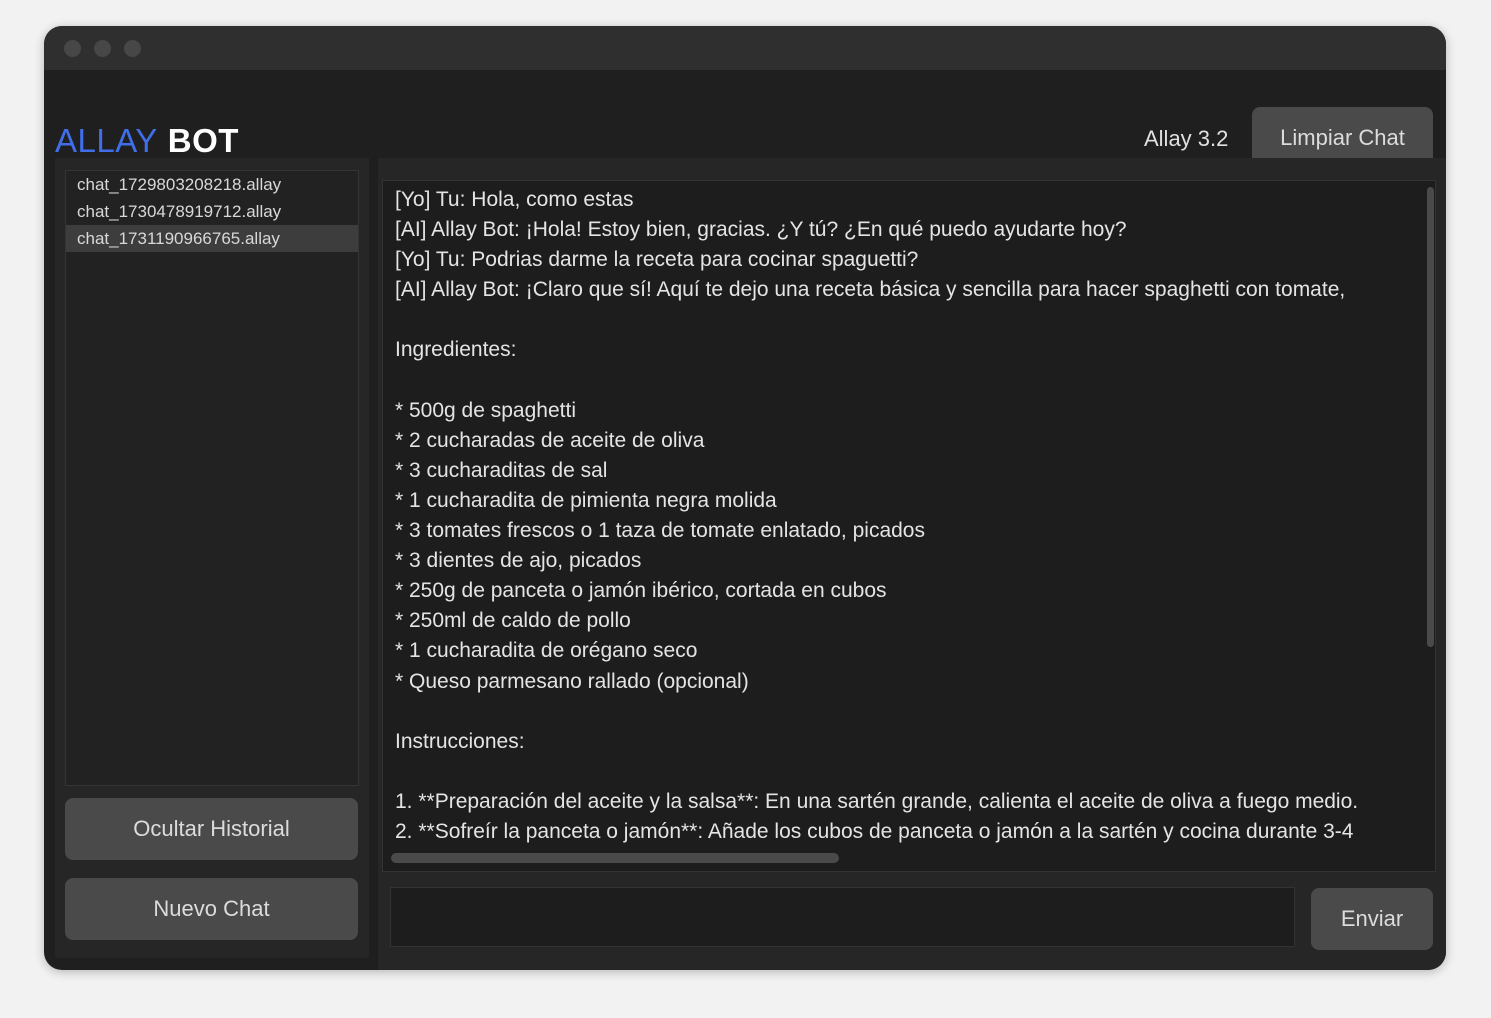 Image resolution: width=1491 pixels, height=1018 pixels. I want to click on chat-line: Instrucciones:, so click(460, 741).